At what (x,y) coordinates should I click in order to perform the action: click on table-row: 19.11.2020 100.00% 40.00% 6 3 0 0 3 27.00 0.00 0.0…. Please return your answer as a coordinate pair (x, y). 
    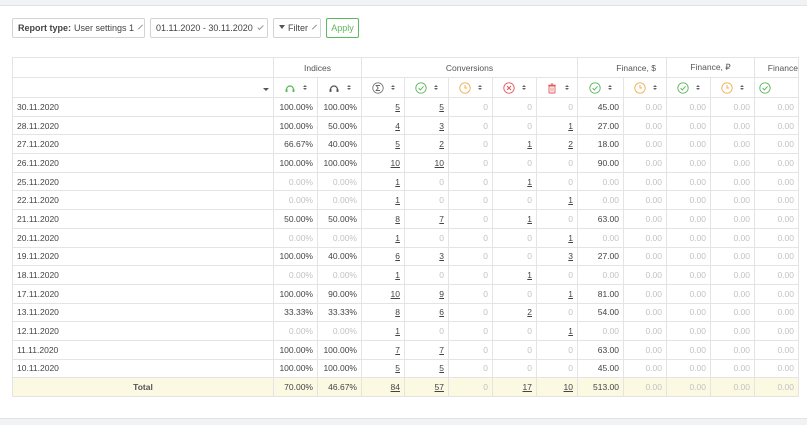
    Looking at the image, I should click on (405, 256).